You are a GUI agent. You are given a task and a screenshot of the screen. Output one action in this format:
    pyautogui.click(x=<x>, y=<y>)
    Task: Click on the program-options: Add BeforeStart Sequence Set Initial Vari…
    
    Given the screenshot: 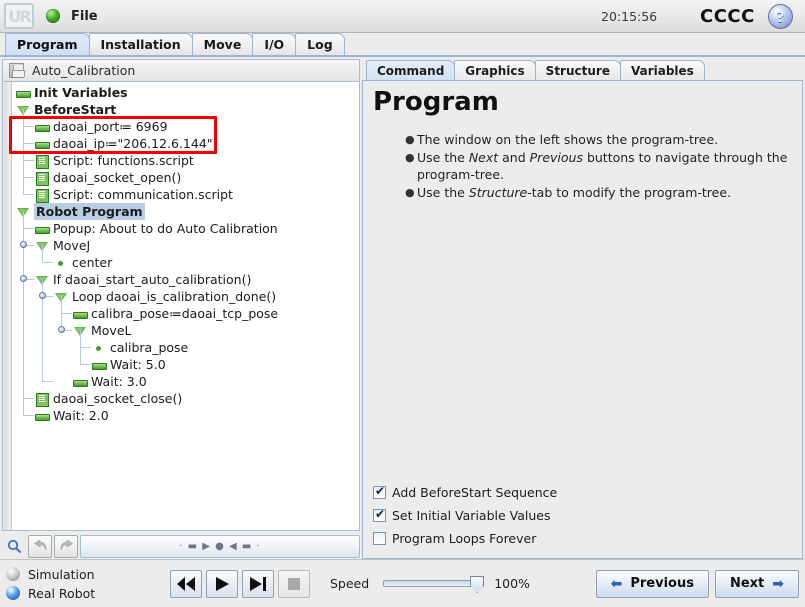 What is the action you would take?
    pyautogui.click(x=582, y=519)
    